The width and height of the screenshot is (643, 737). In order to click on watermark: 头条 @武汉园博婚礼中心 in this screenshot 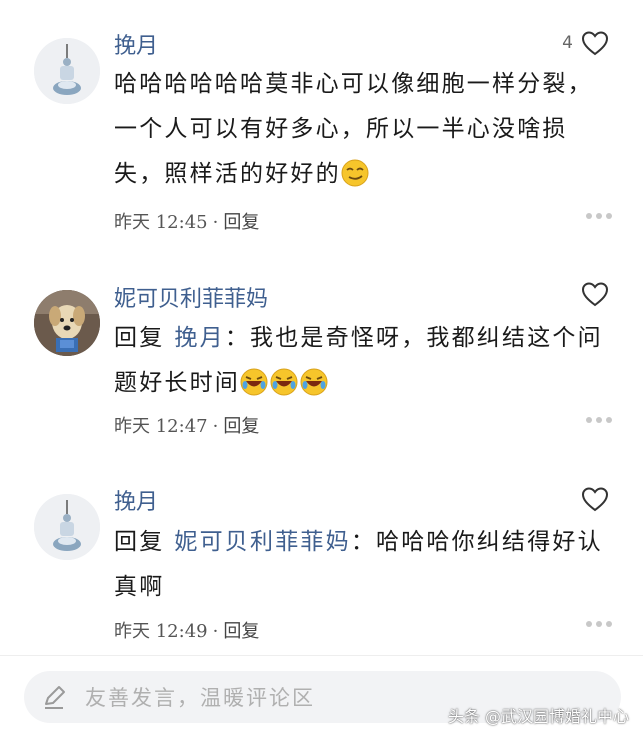, I will do `click(538, 716)`.